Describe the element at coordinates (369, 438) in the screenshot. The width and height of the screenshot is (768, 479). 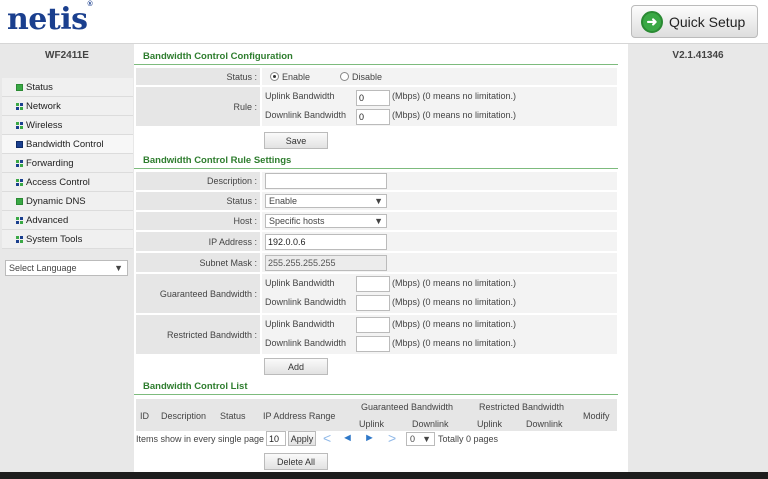
I see `next-page-icon: ►` at that location.